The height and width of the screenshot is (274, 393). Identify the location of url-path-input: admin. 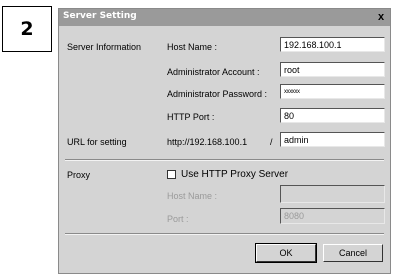
(332, 139).